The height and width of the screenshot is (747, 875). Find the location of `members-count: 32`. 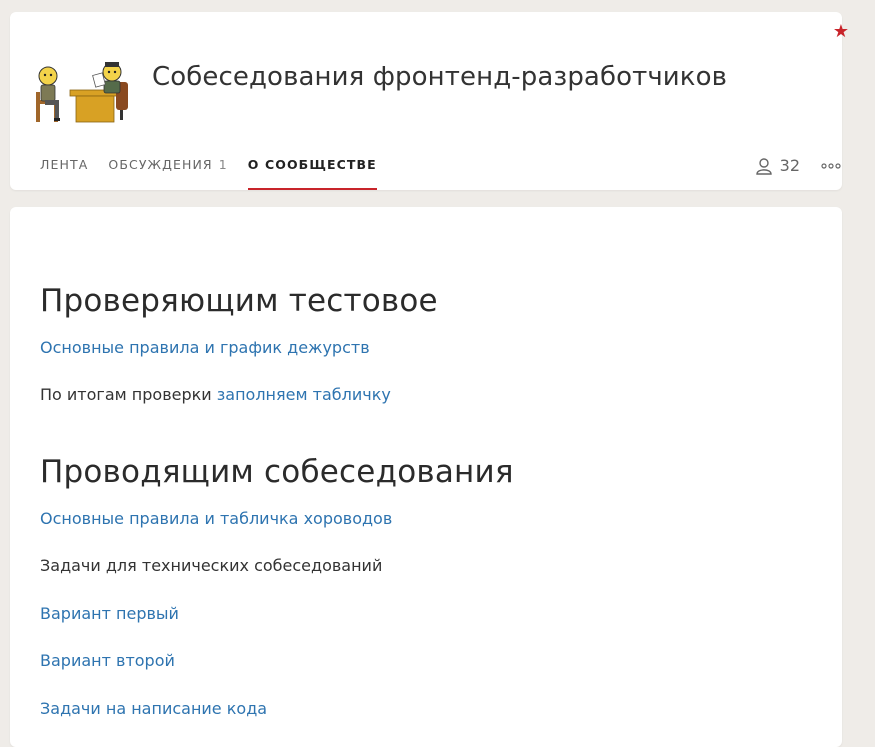

members-count: 32 is located at coordinates (789, 165).